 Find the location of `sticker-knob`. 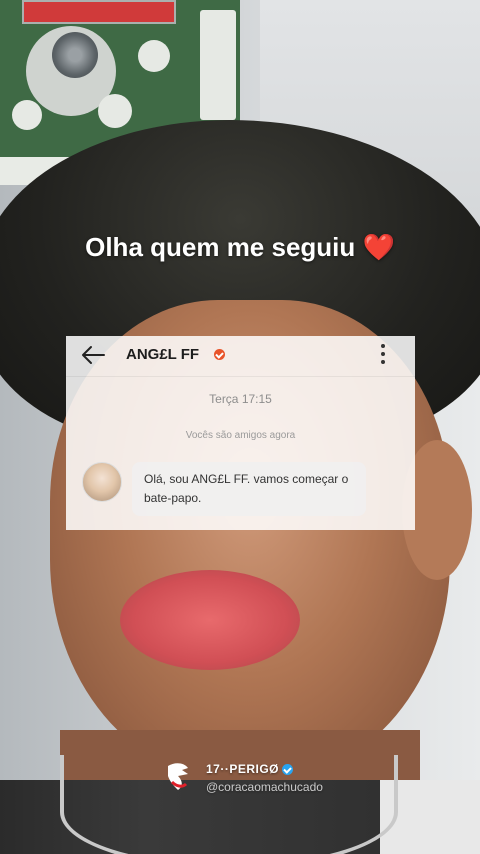

sticker-knob is located at coordinates (75, 55).